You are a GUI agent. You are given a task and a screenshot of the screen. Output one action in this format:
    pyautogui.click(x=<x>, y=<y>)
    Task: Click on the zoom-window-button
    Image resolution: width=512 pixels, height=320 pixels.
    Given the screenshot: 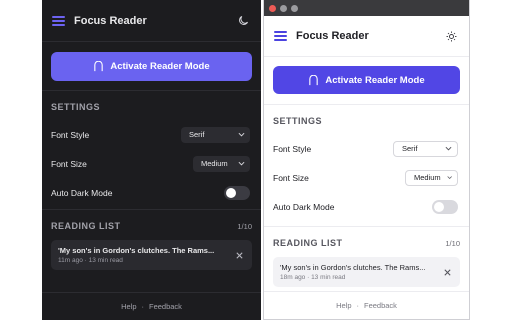 What is the action you would take?
    pyautogui.click(x=294, y=8)
    